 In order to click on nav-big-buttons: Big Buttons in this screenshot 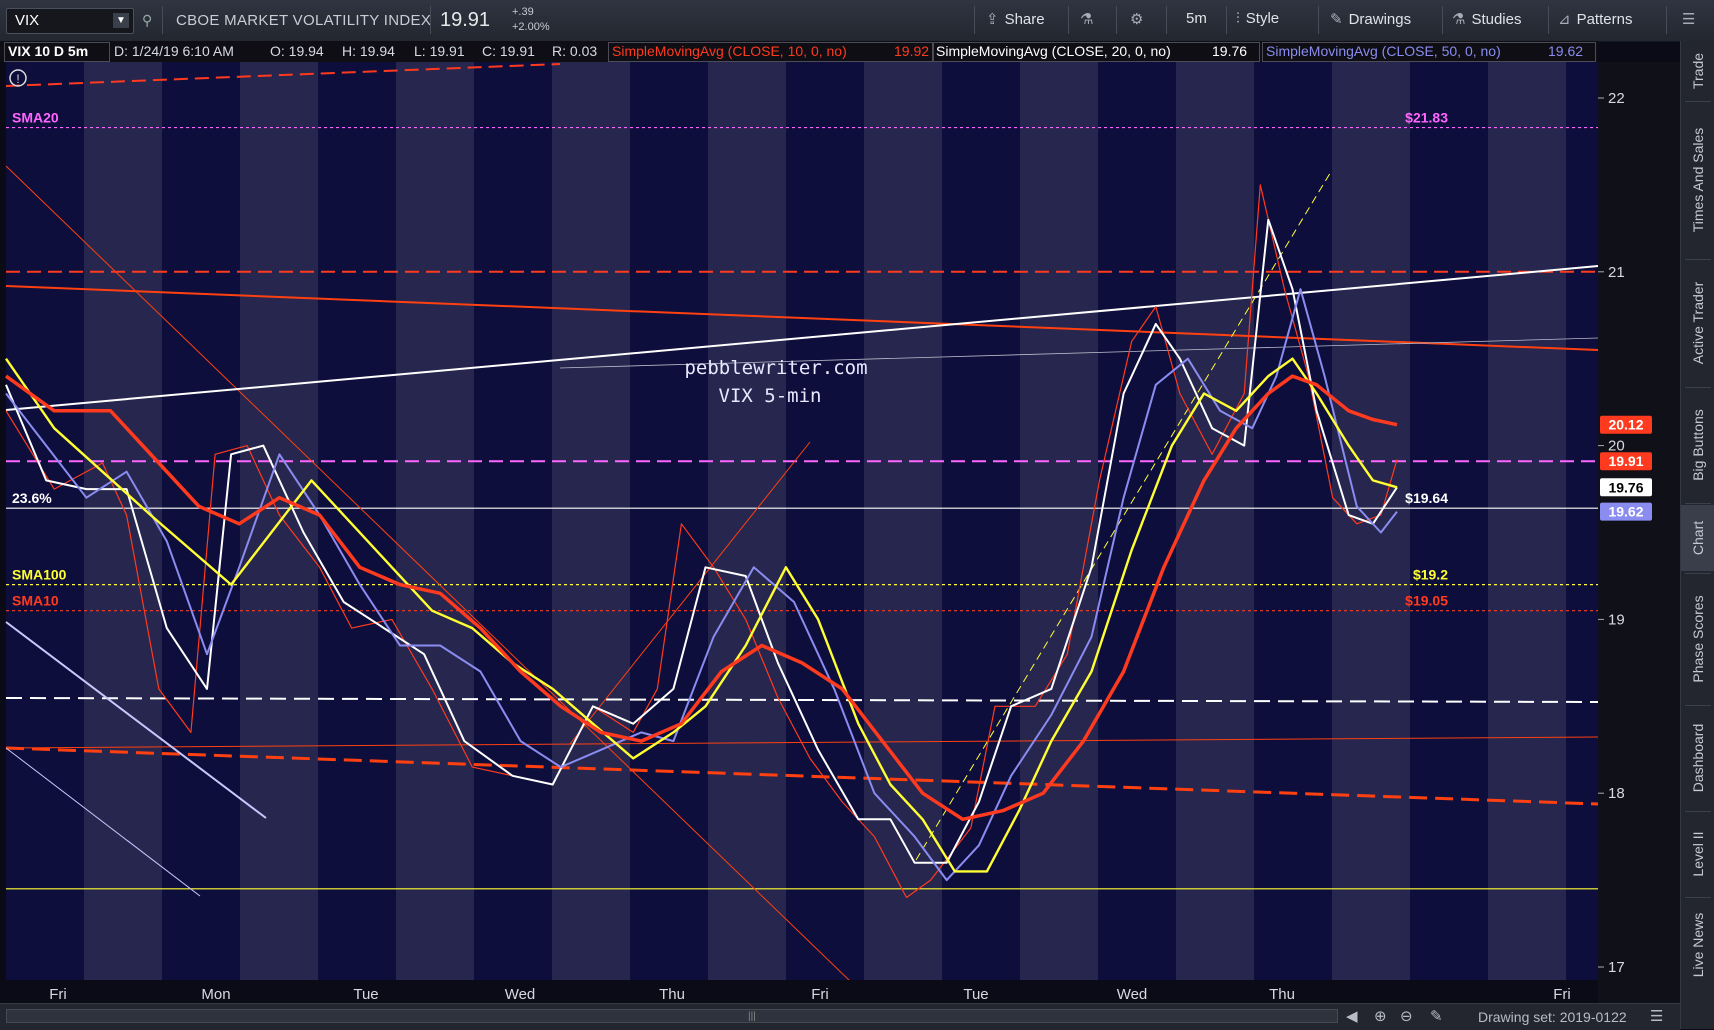, I will do `click(1697, 445)`.